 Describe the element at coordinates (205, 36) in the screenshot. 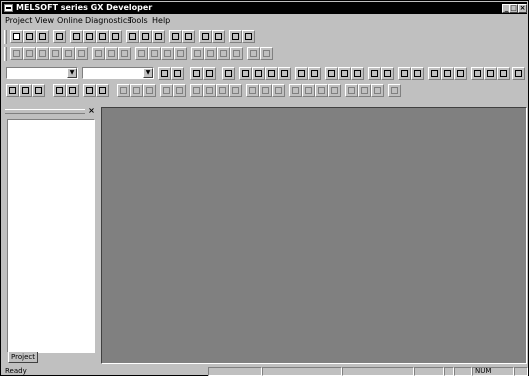

I see `monitor-icon` at that location.